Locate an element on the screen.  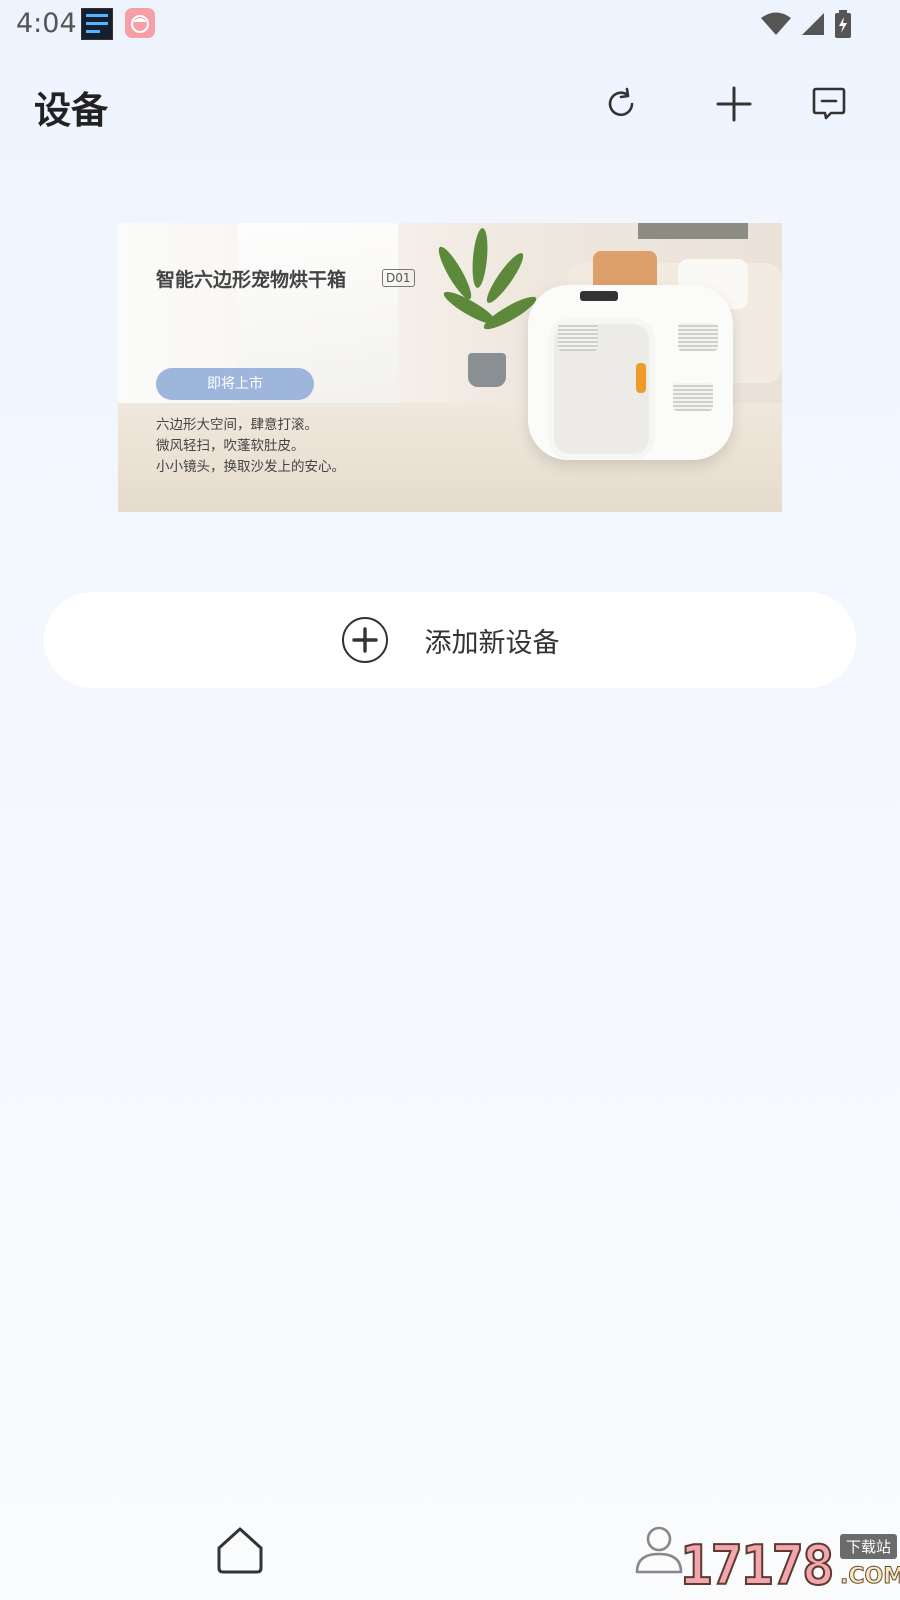
plant-pot is located at coordinates (487, 370).